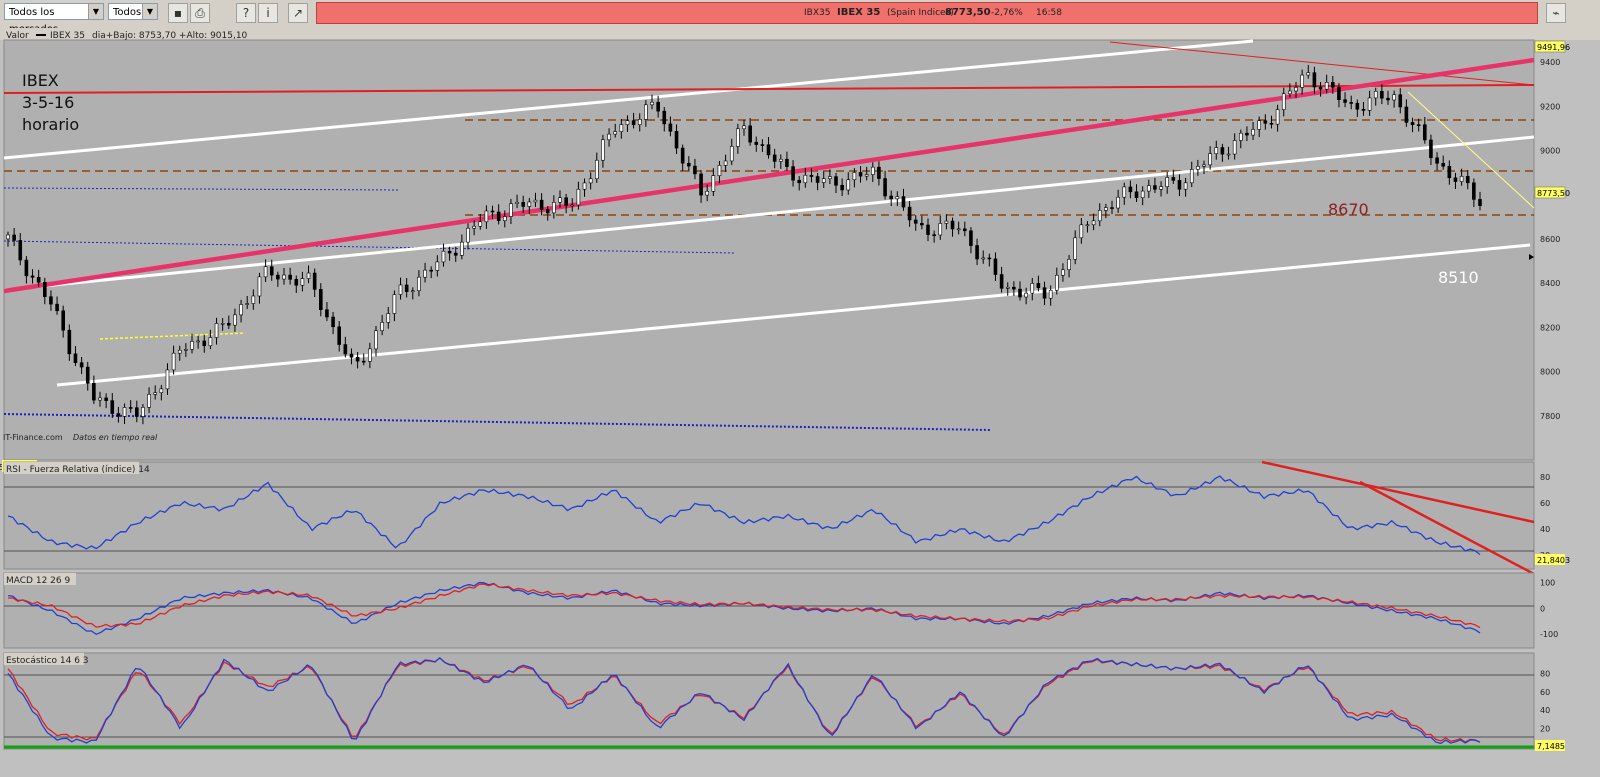  Describe the element at coordinates (54, 19) in the screenshot. I see `market-select: Todos los mercados ▼` at that location.